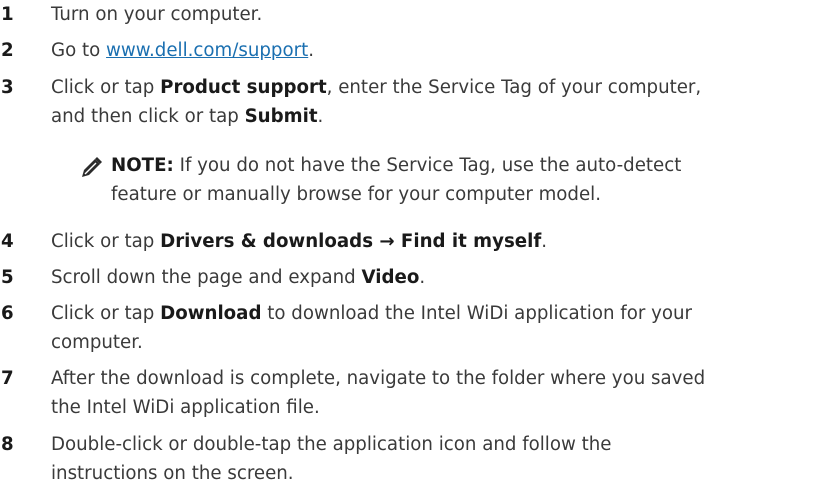  What do you see at coordinates (106, 87) in the screenshot?
I see `step-3-text-a: Click or tap` at bounding box center [106, 87].